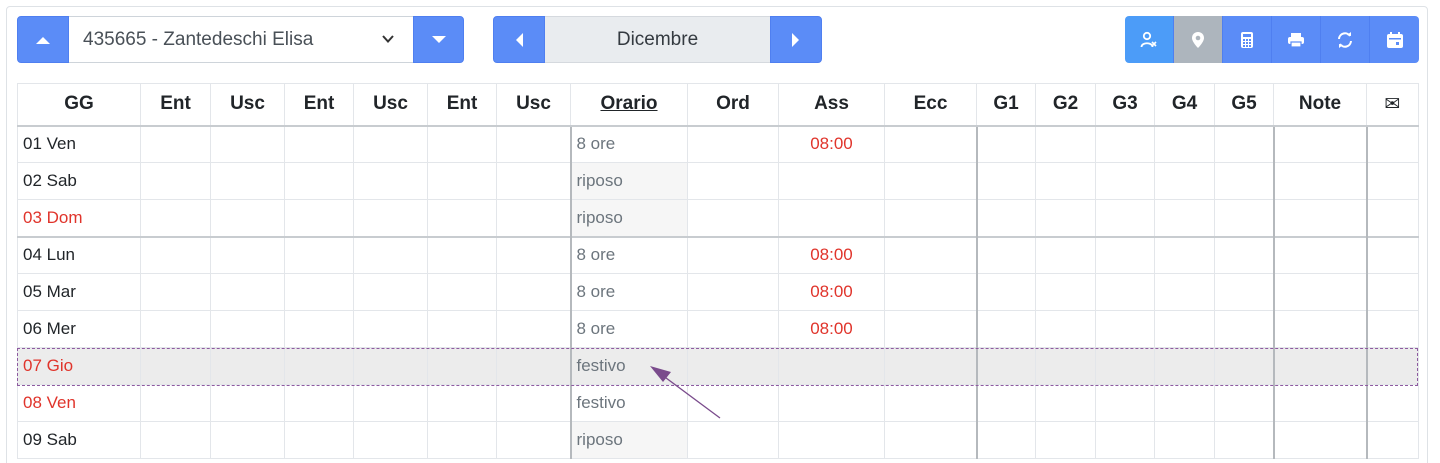  Describe the element at coordinates (1149, 39) in the screenshot. I see `user-badge-button` at that location.